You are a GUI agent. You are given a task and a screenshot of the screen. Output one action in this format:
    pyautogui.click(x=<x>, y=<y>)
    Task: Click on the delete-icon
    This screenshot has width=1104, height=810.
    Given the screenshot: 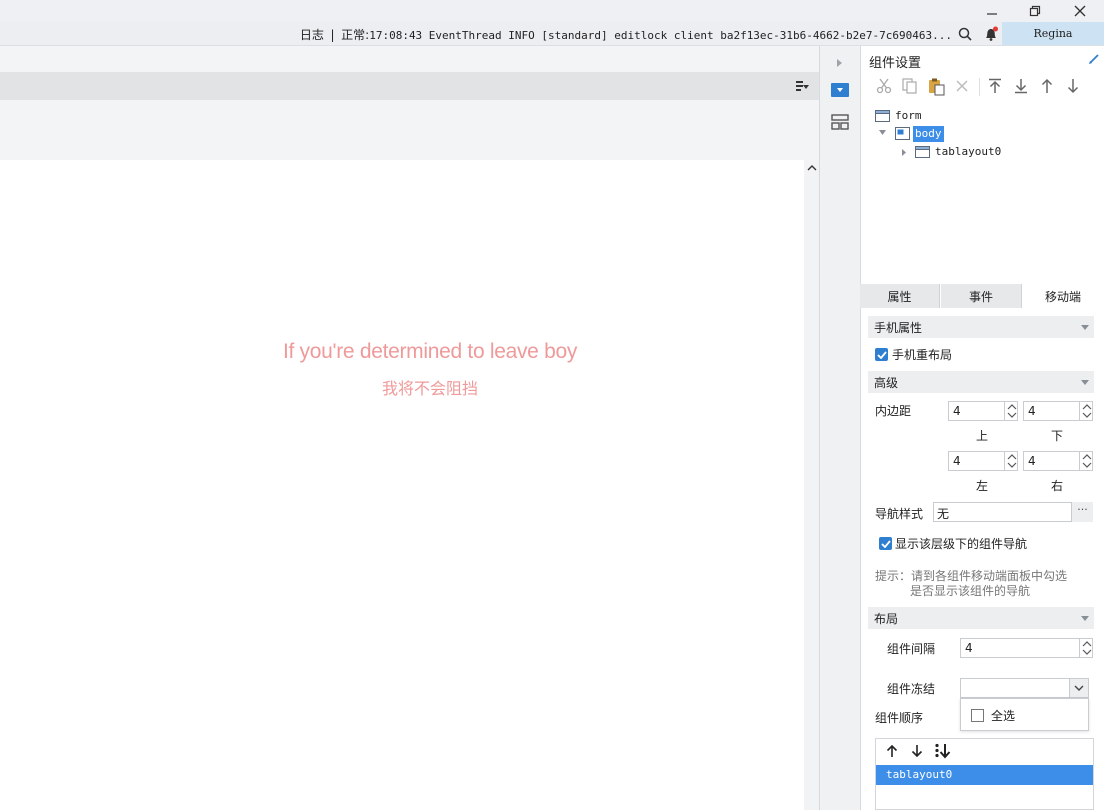 What is the action you would take?
    pyautogui.click(x=962, y=86)
    